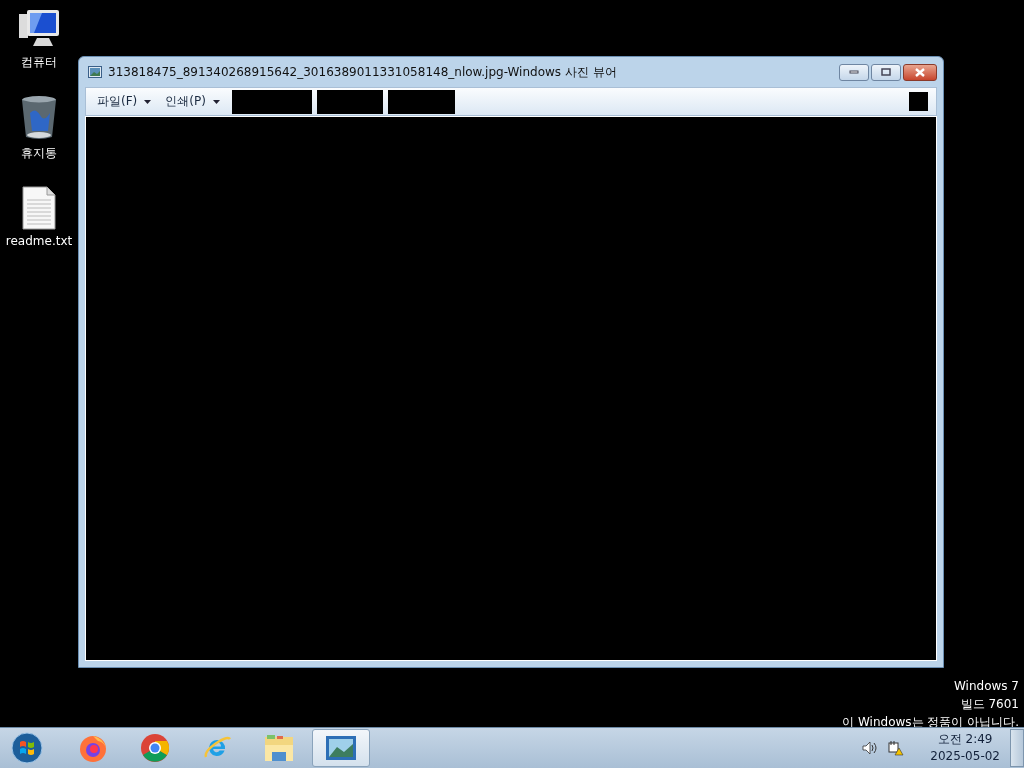  I want to click on recycle-bin-icon, so click(39, 118).